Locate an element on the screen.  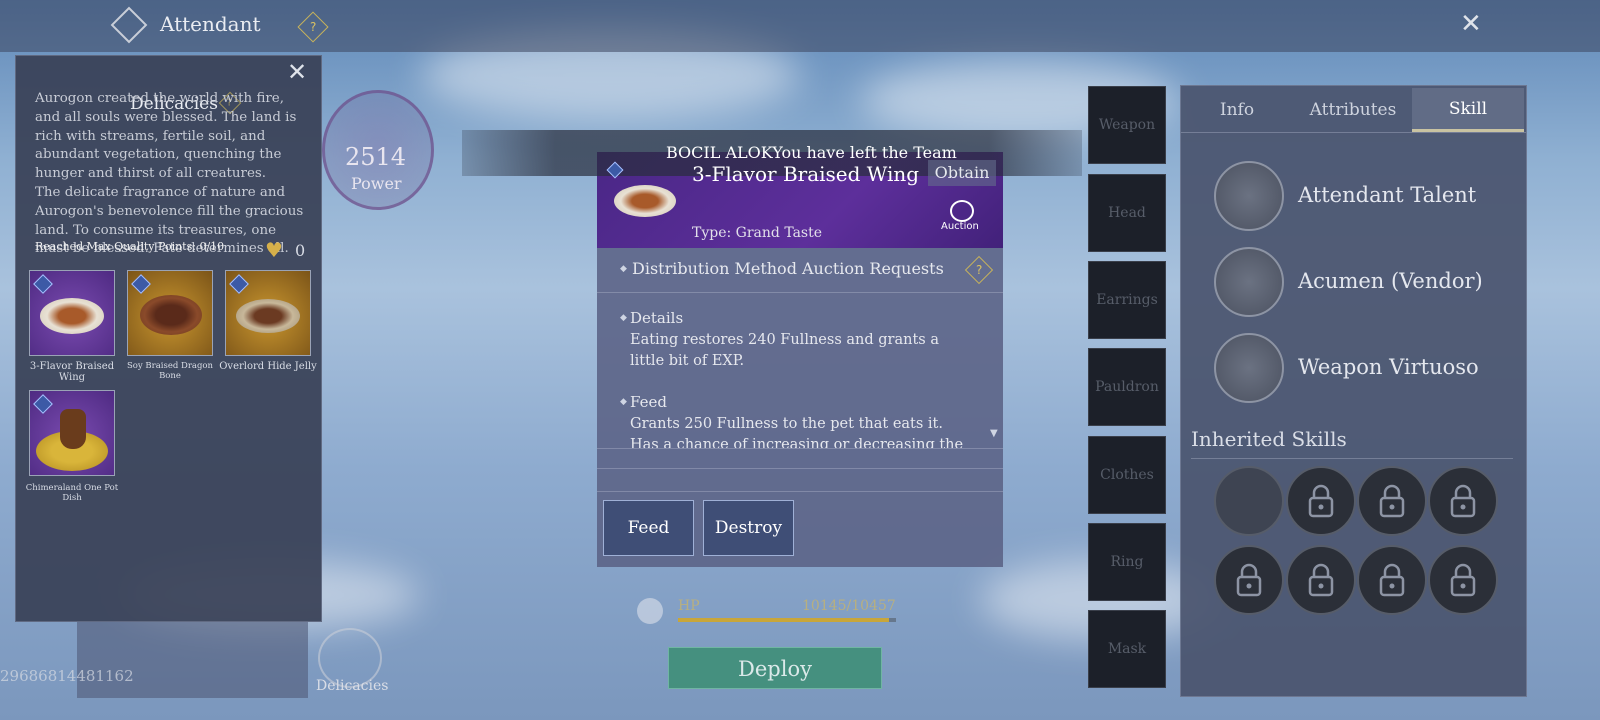
tab-divider is located at coordinates (1353, 132).